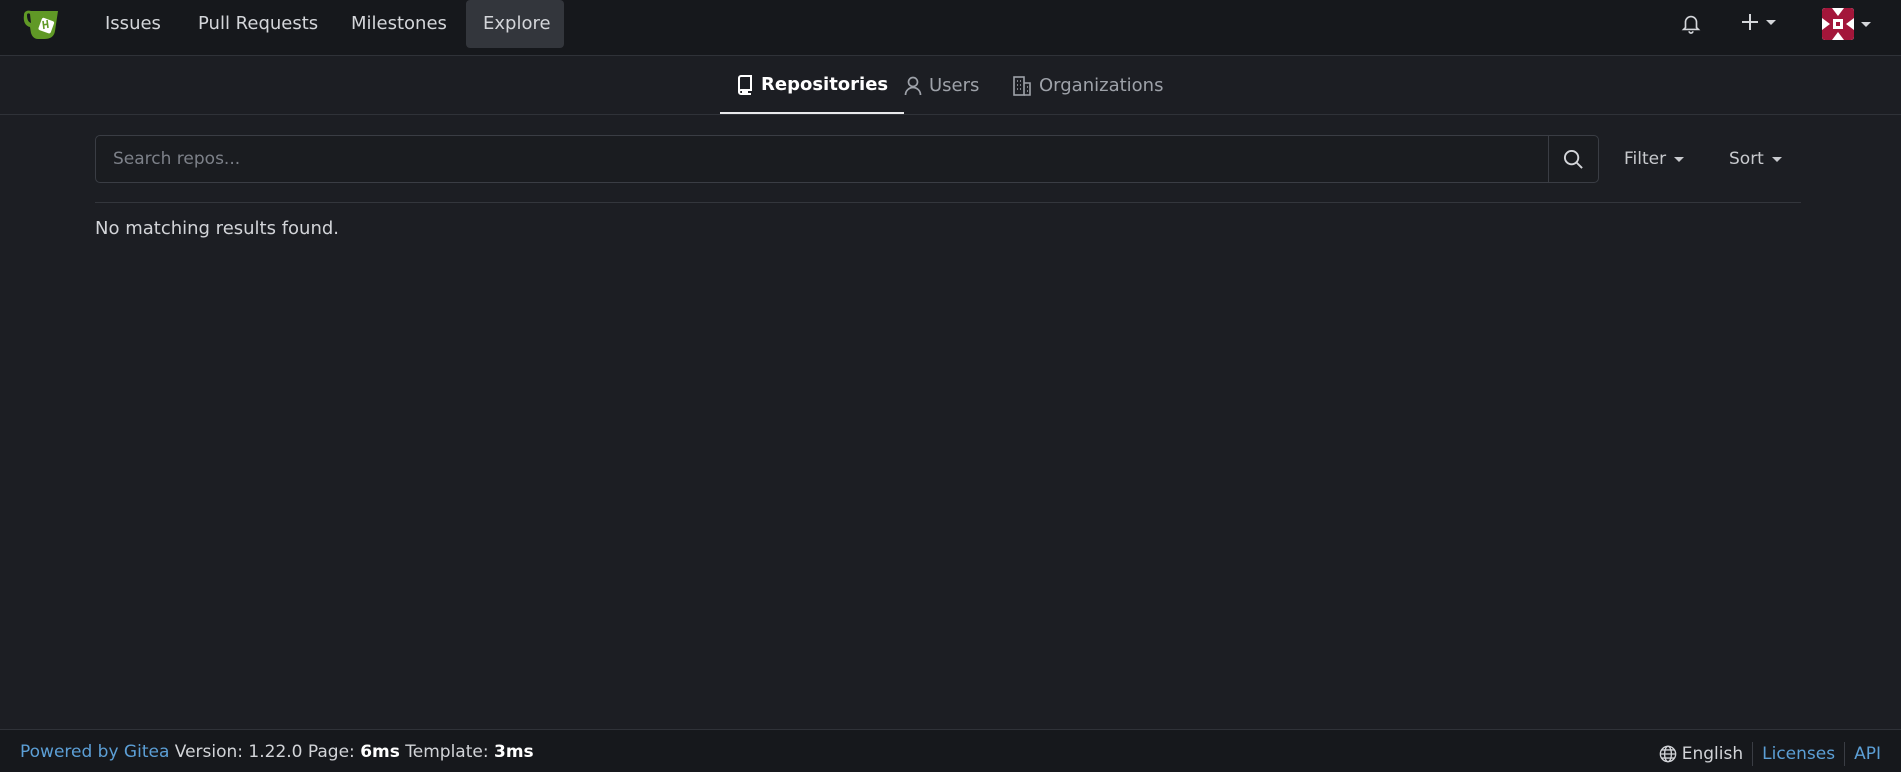 The width and height of the screenshot is (1901, 772). What do you see at coordinates (954, 85) in the screenshot?
I see `tab-users-label: Users` at bounding box center [954, 85].